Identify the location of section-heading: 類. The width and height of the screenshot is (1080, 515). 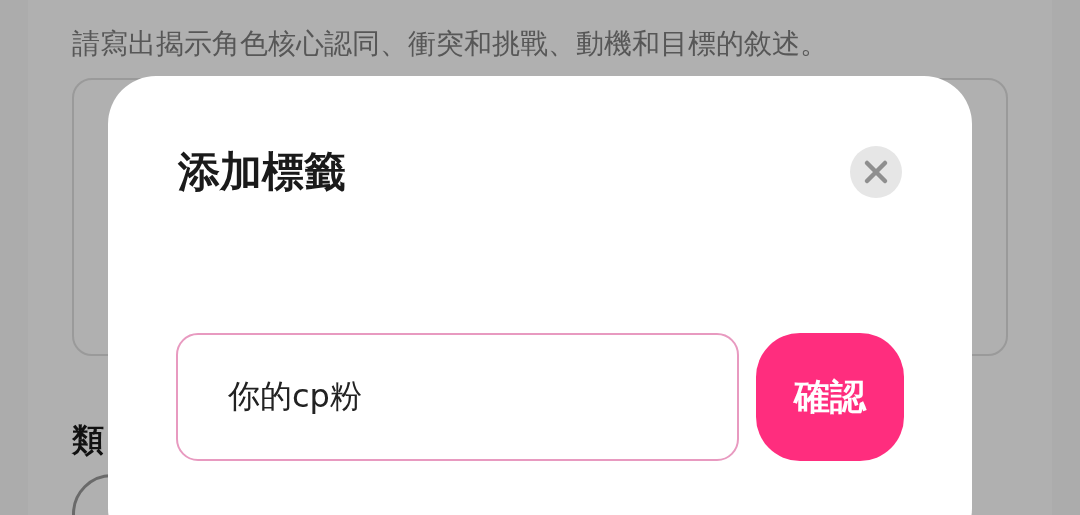
(88, 440).